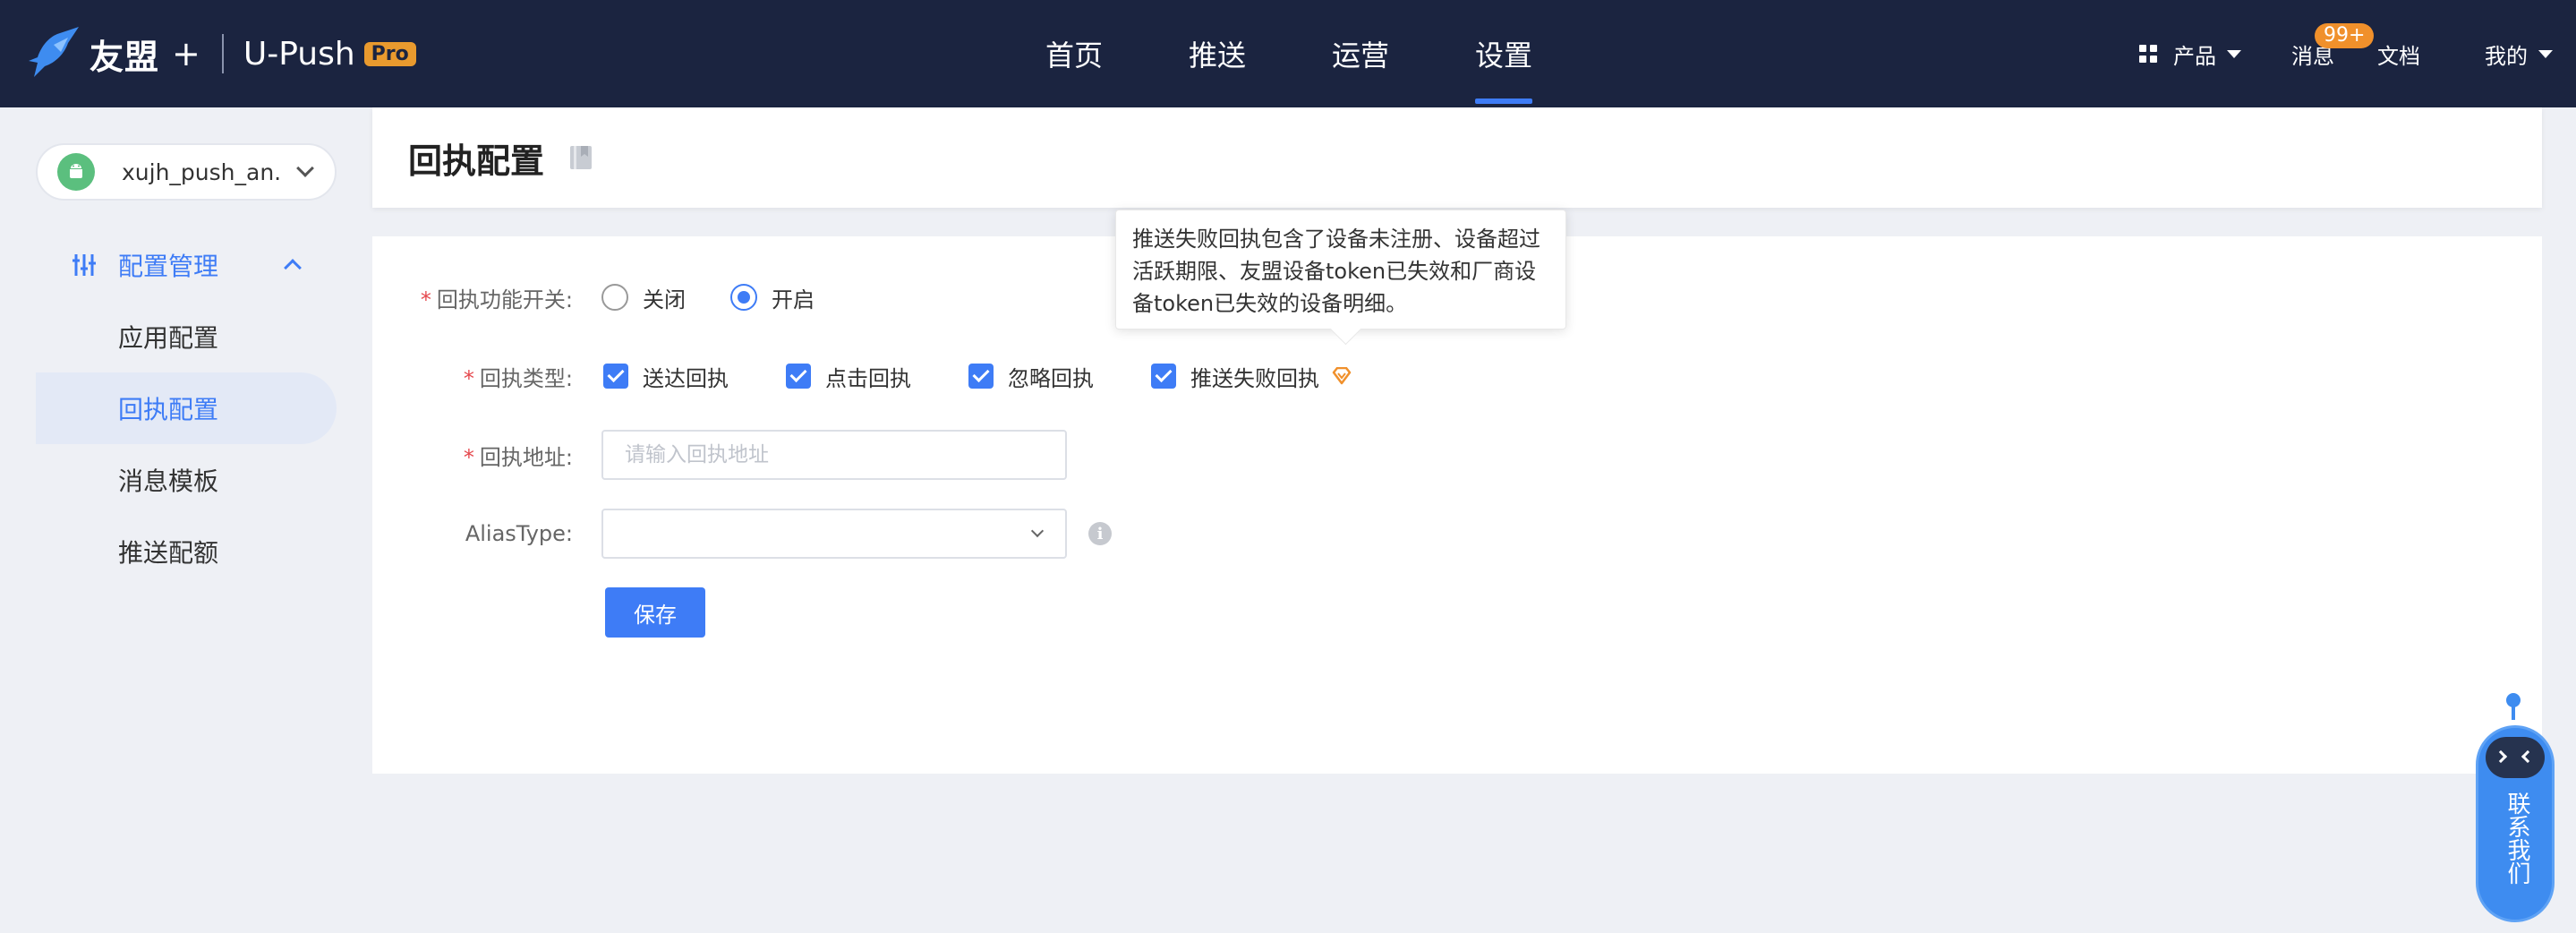  I want to click on checkbox-push-failed-label: 推送失败回执, so click(1254, 378).